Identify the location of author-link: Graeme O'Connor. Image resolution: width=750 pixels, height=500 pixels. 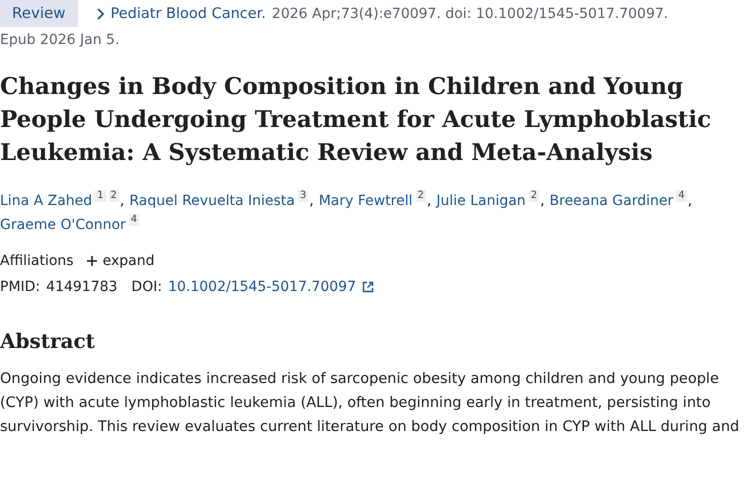
(63, 225).